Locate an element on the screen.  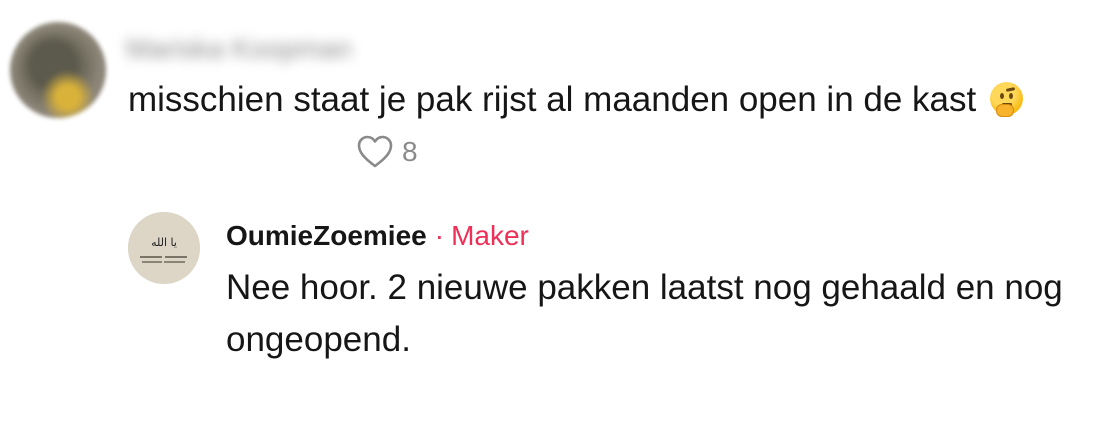
maker-badge: Maker is located at coordinates (490, 235).